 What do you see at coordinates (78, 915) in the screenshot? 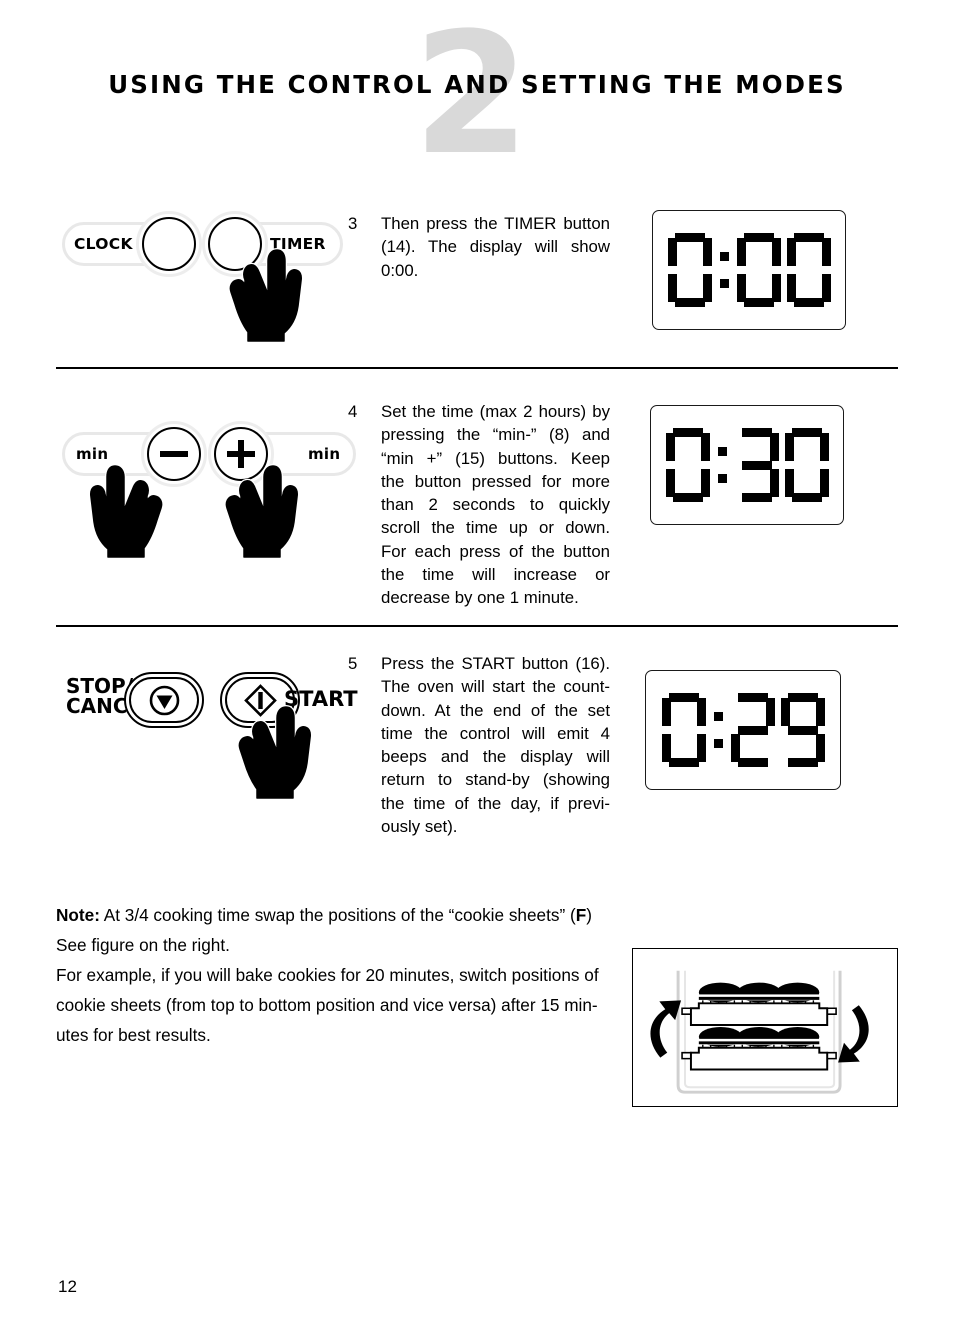
I see `note-label: Note:` at bounding box center [78, 915].